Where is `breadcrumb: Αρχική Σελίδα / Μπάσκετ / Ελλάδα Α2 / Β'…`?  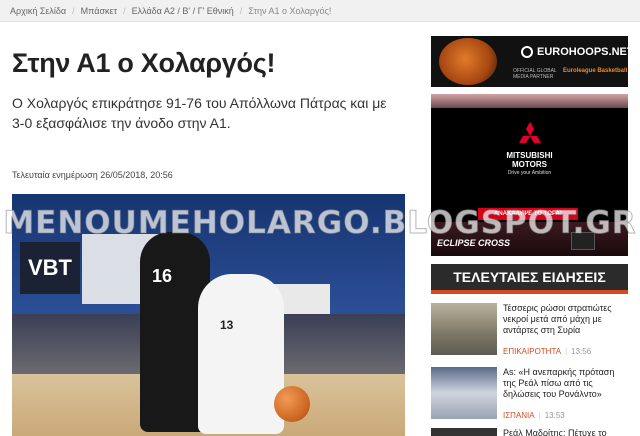 breadcrumb: Αρχική Σελίδα / Μπάσκετ / Ελλάδα Α2 / Β'… is located at coordinates (320, 11).